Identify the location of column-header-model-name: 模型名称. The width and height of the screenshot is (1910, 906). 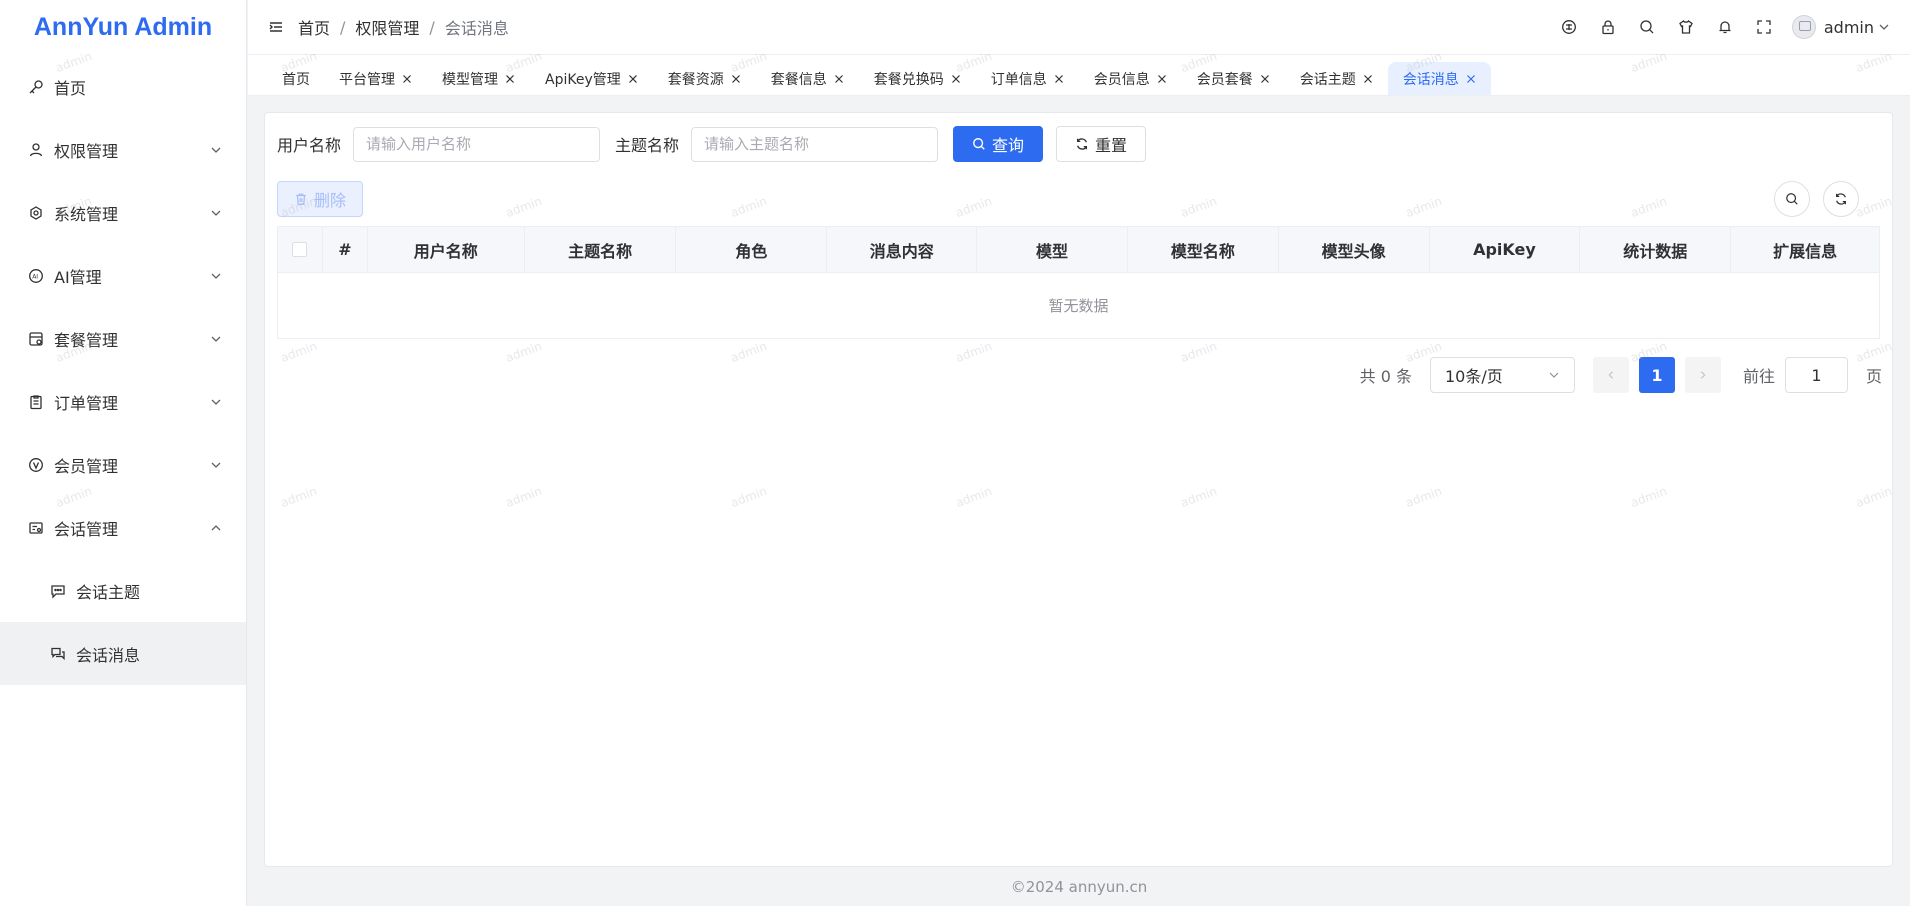
(1203, 249).